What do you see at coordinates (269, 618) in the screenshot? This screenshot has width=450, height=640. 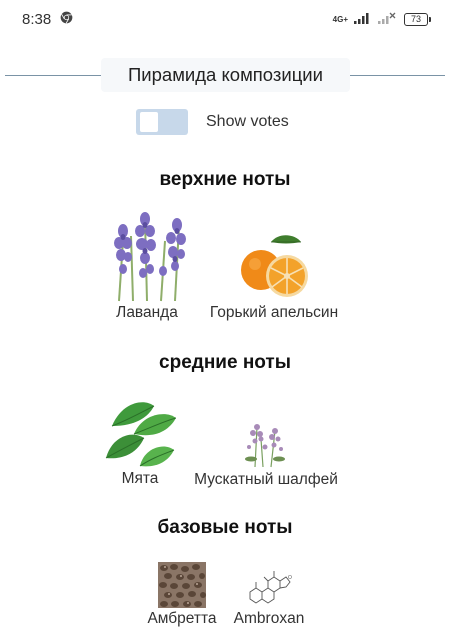 I see `note-label: Ambroxan` at bounding box center [269, 618].